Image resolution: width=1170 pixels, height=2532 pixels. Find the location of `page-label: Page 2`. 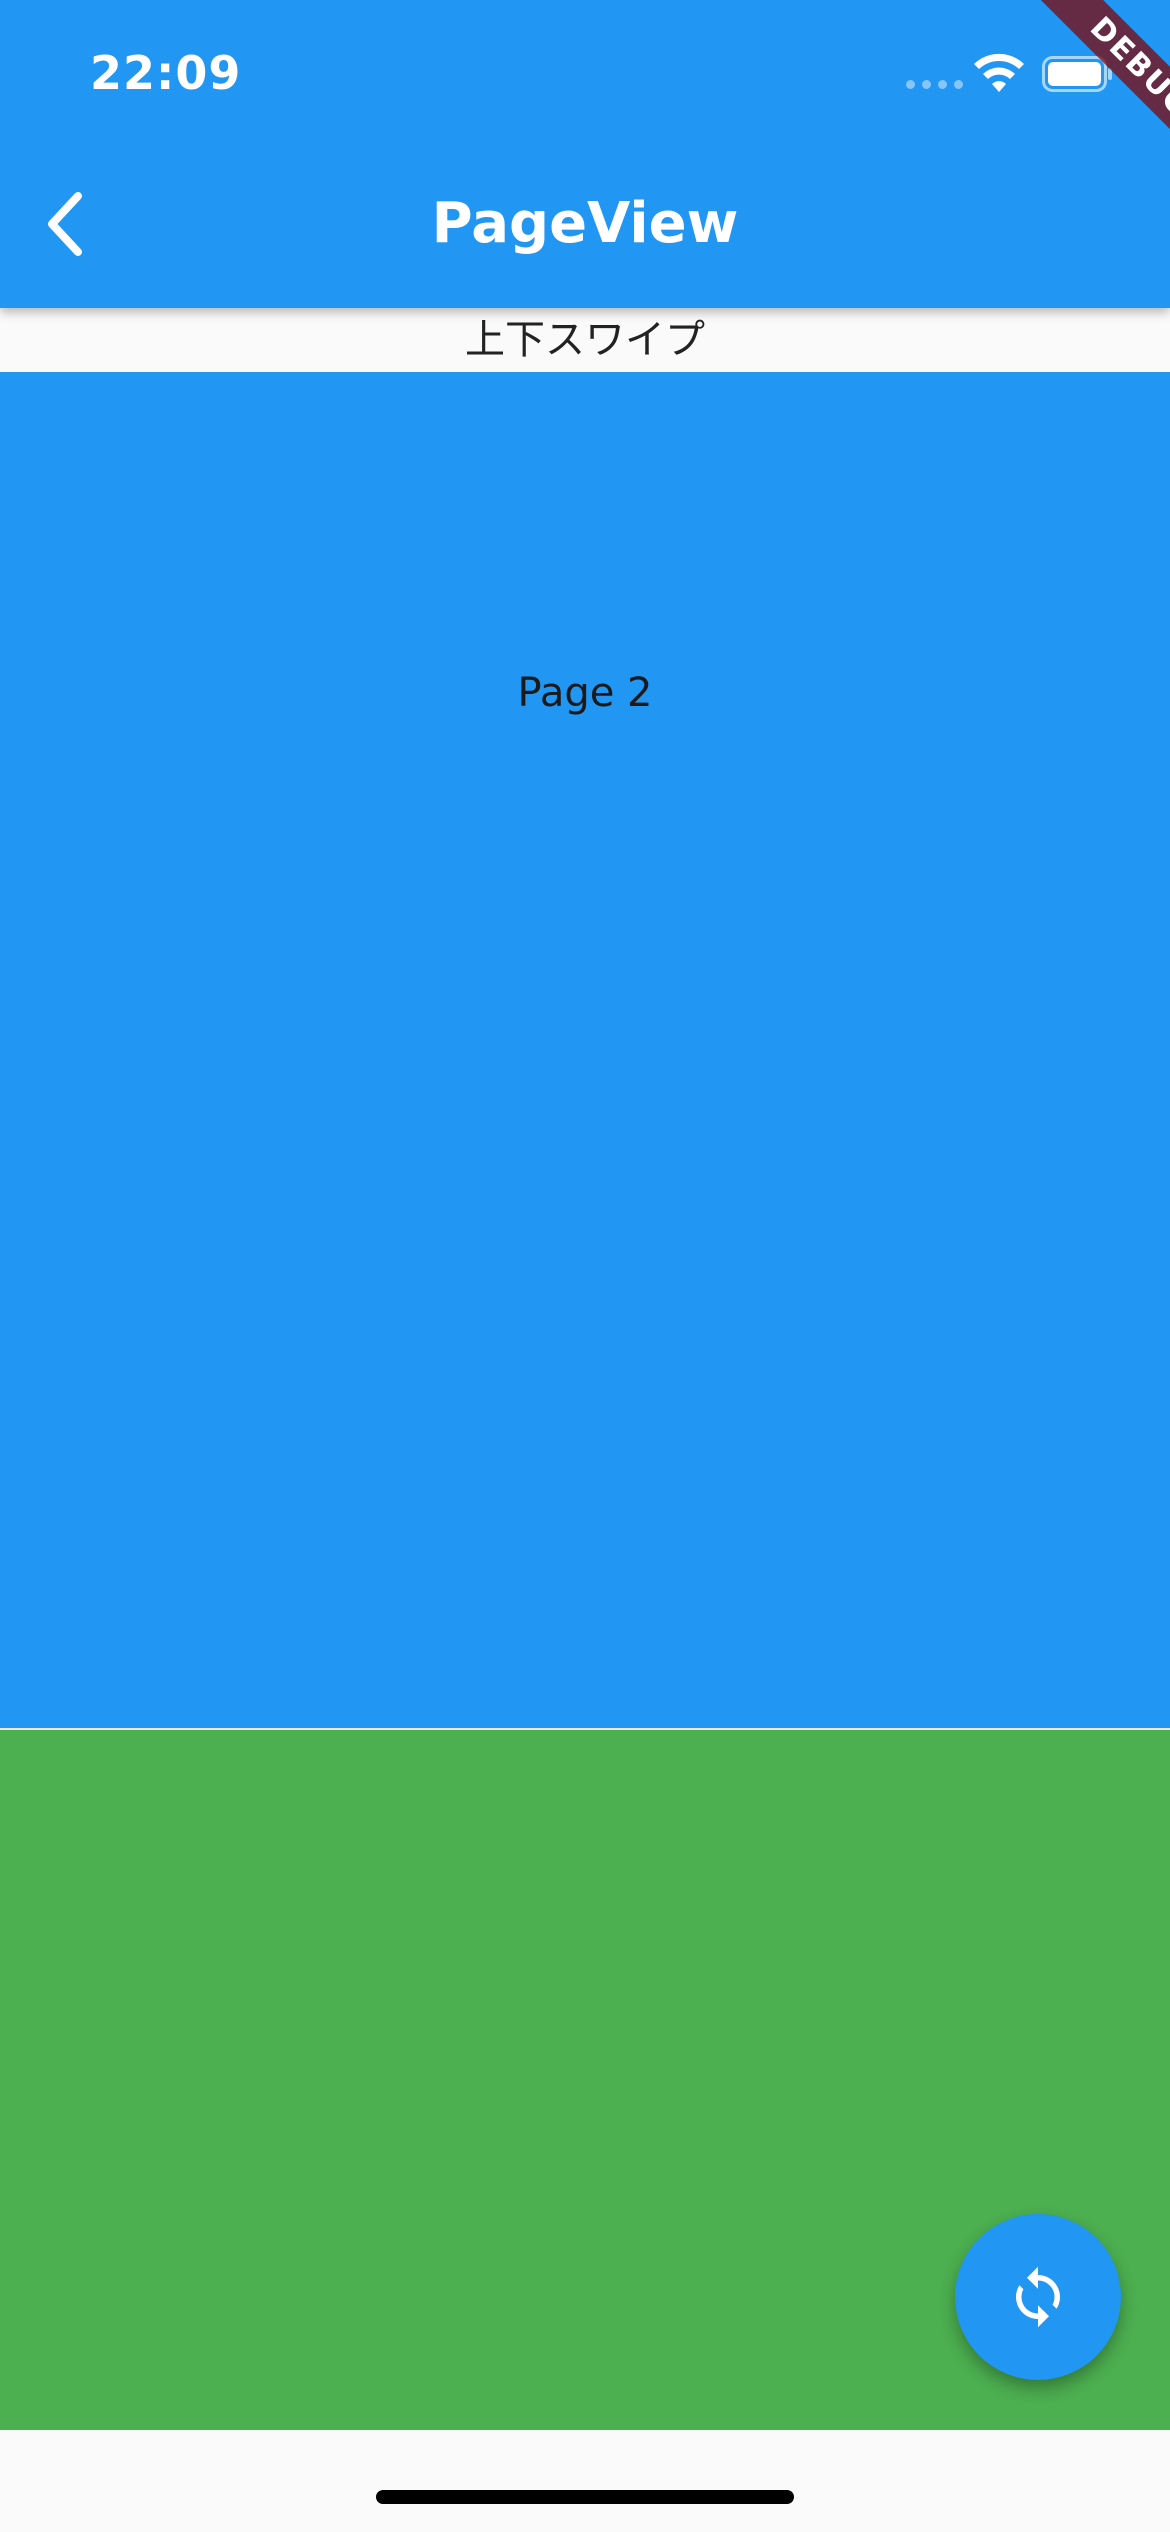

page-label: Page 2 is located at coordinates (585, 693).